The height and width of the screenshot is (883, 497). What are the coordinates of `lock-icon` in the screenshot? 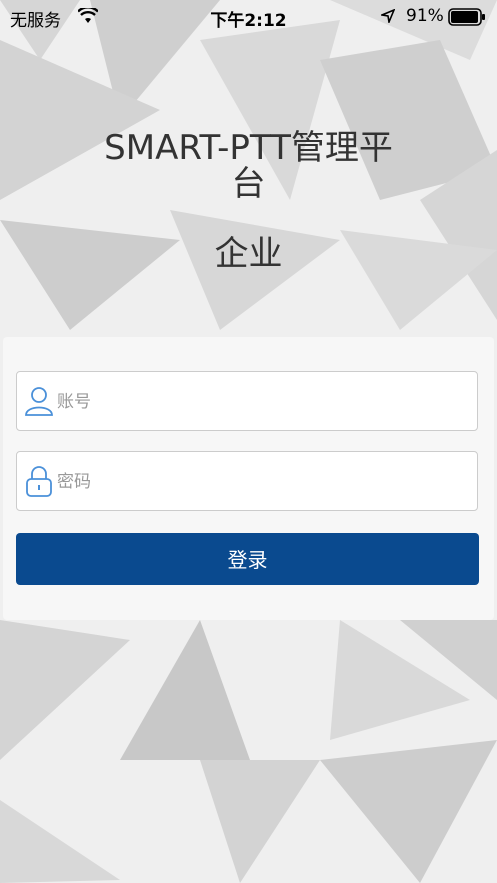 It's located at (39, 481).